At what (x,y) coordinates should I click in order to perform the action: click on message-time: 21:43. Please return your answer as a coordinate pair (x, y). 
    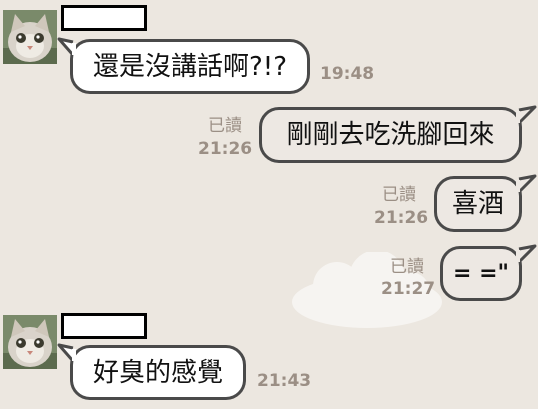
    Looking at the image, I should click on (284, 381).